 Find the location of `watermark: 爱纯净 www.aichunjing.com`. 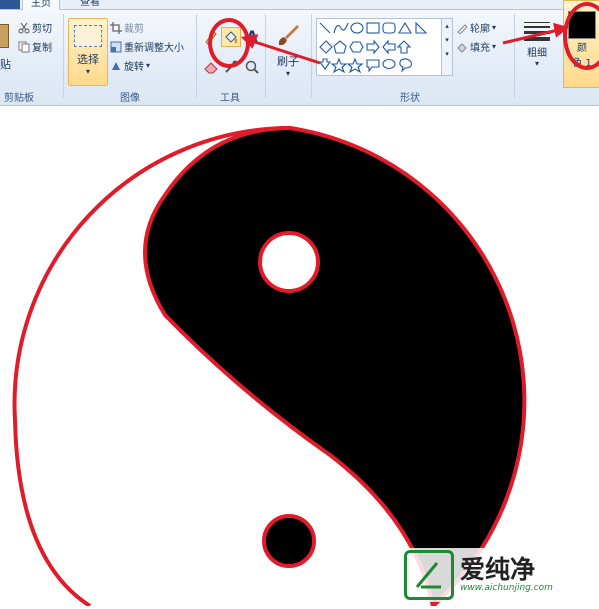

watermark: 爱纯净 www.aichunjing.com is located at coordinates (478, 575).